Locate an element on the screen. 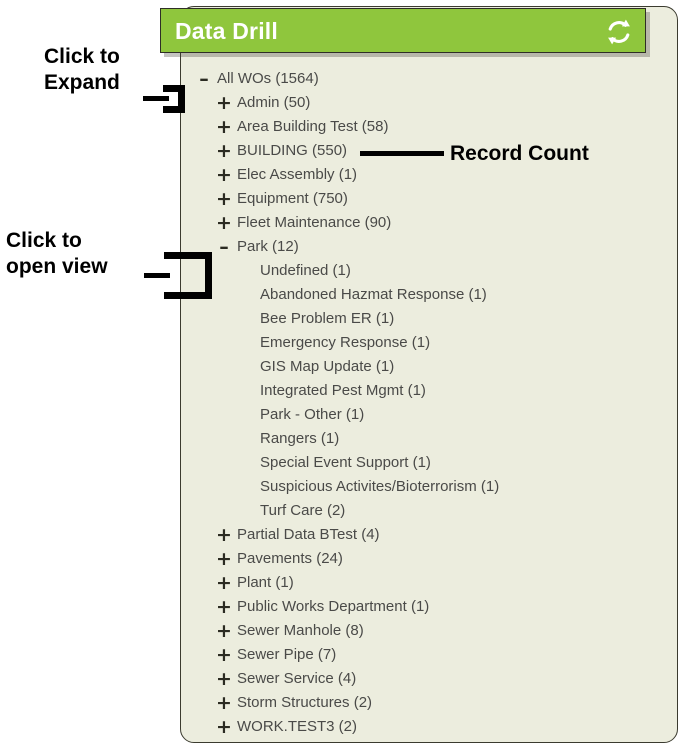  tree-item-label: Suspicious Activites/Bioterrorism (1) is located at coordinates (380, 486).